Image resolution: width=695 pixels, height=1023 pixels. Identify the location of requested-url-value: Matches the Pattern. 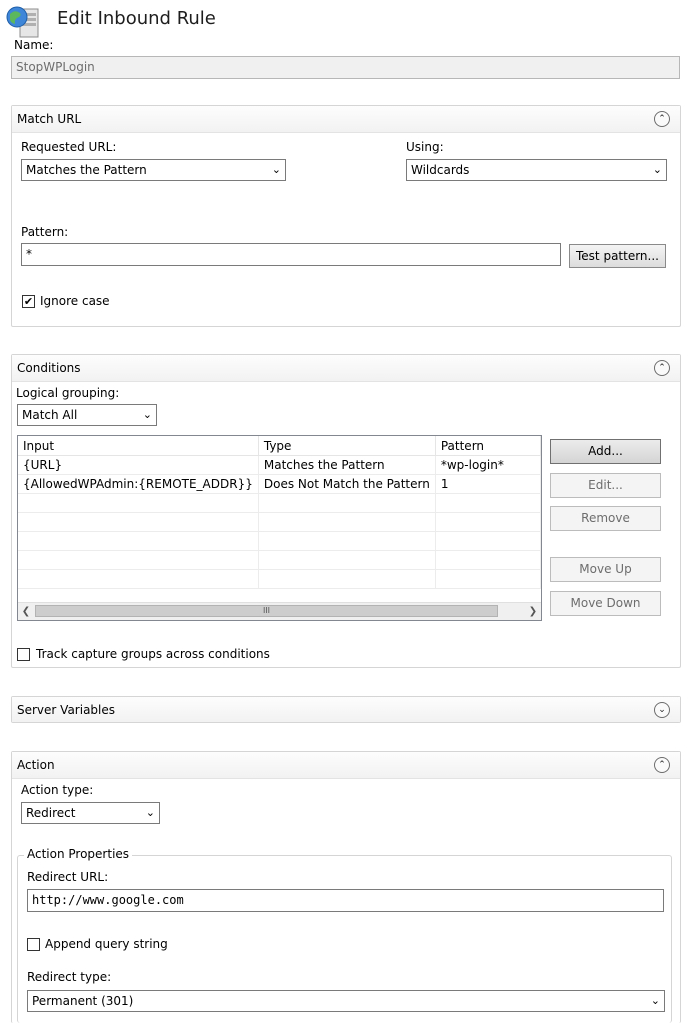
(86, 170).